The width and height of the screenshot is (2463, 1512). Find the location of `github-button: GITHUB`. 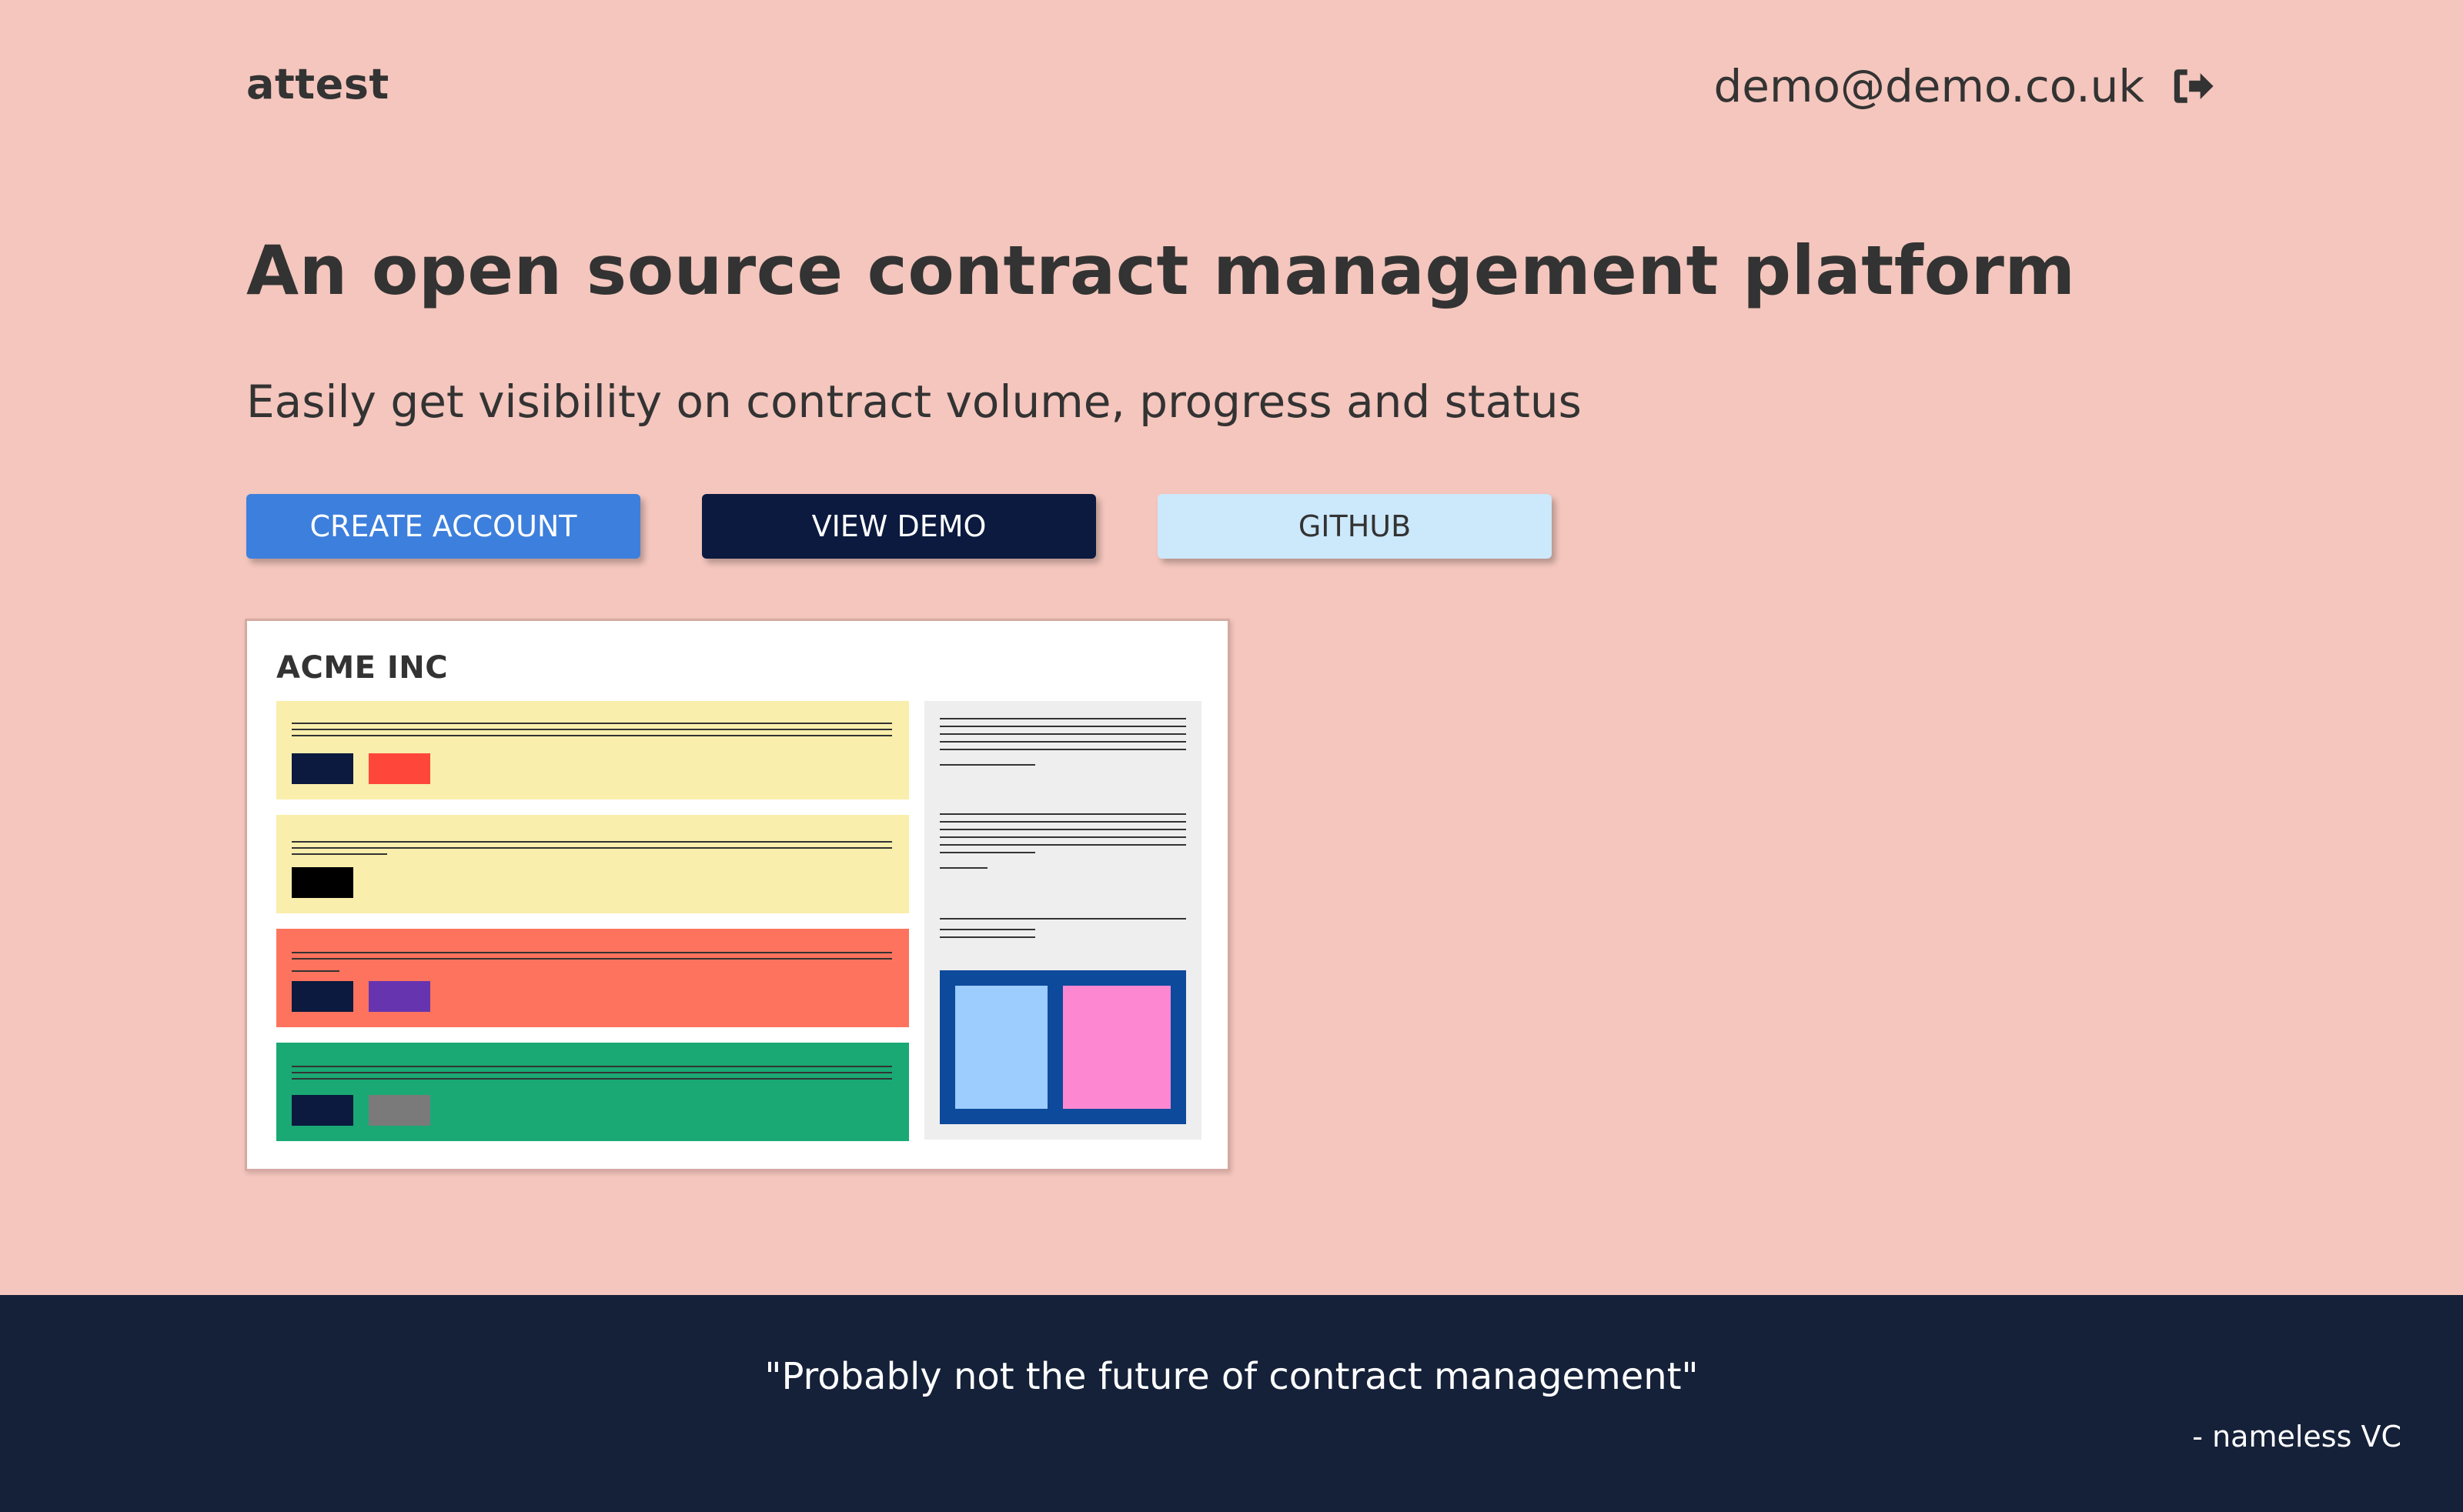

github-button: GITHUB is located at coordinates (1355, 526).